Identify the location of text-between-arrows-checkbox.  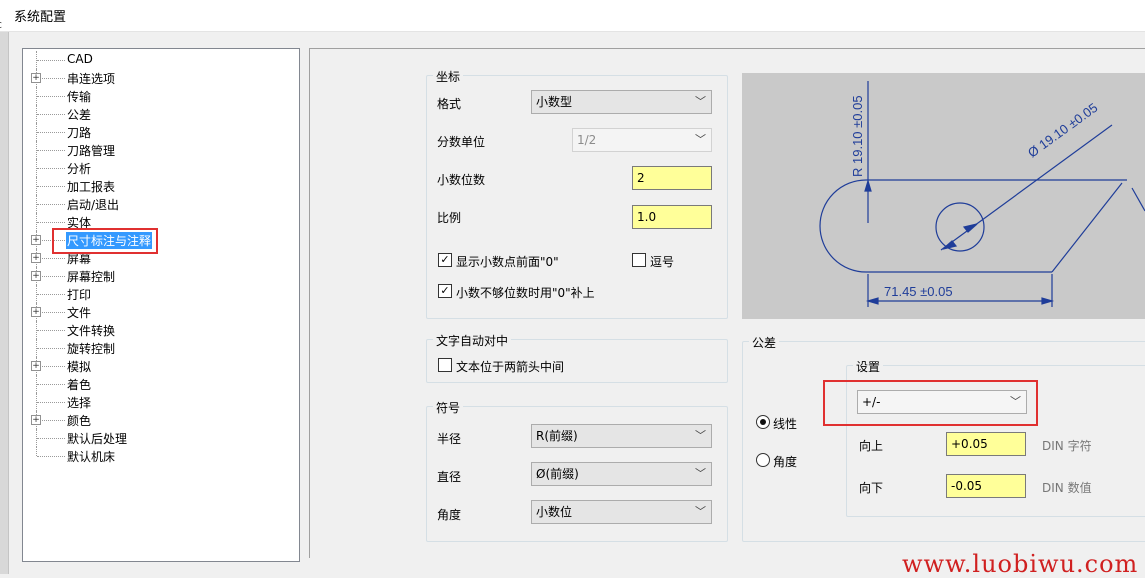
(445, 365).